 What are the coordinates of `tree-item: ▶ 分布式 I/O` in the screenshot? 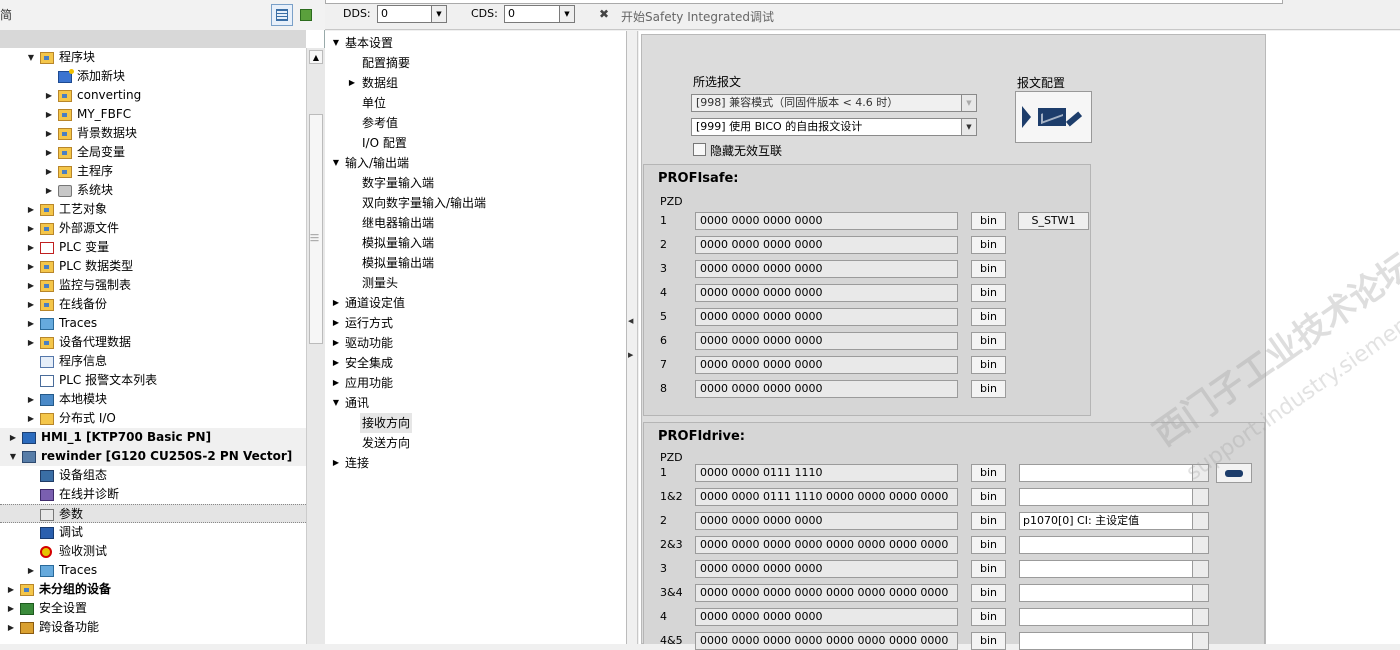 It's located at (153, 418).